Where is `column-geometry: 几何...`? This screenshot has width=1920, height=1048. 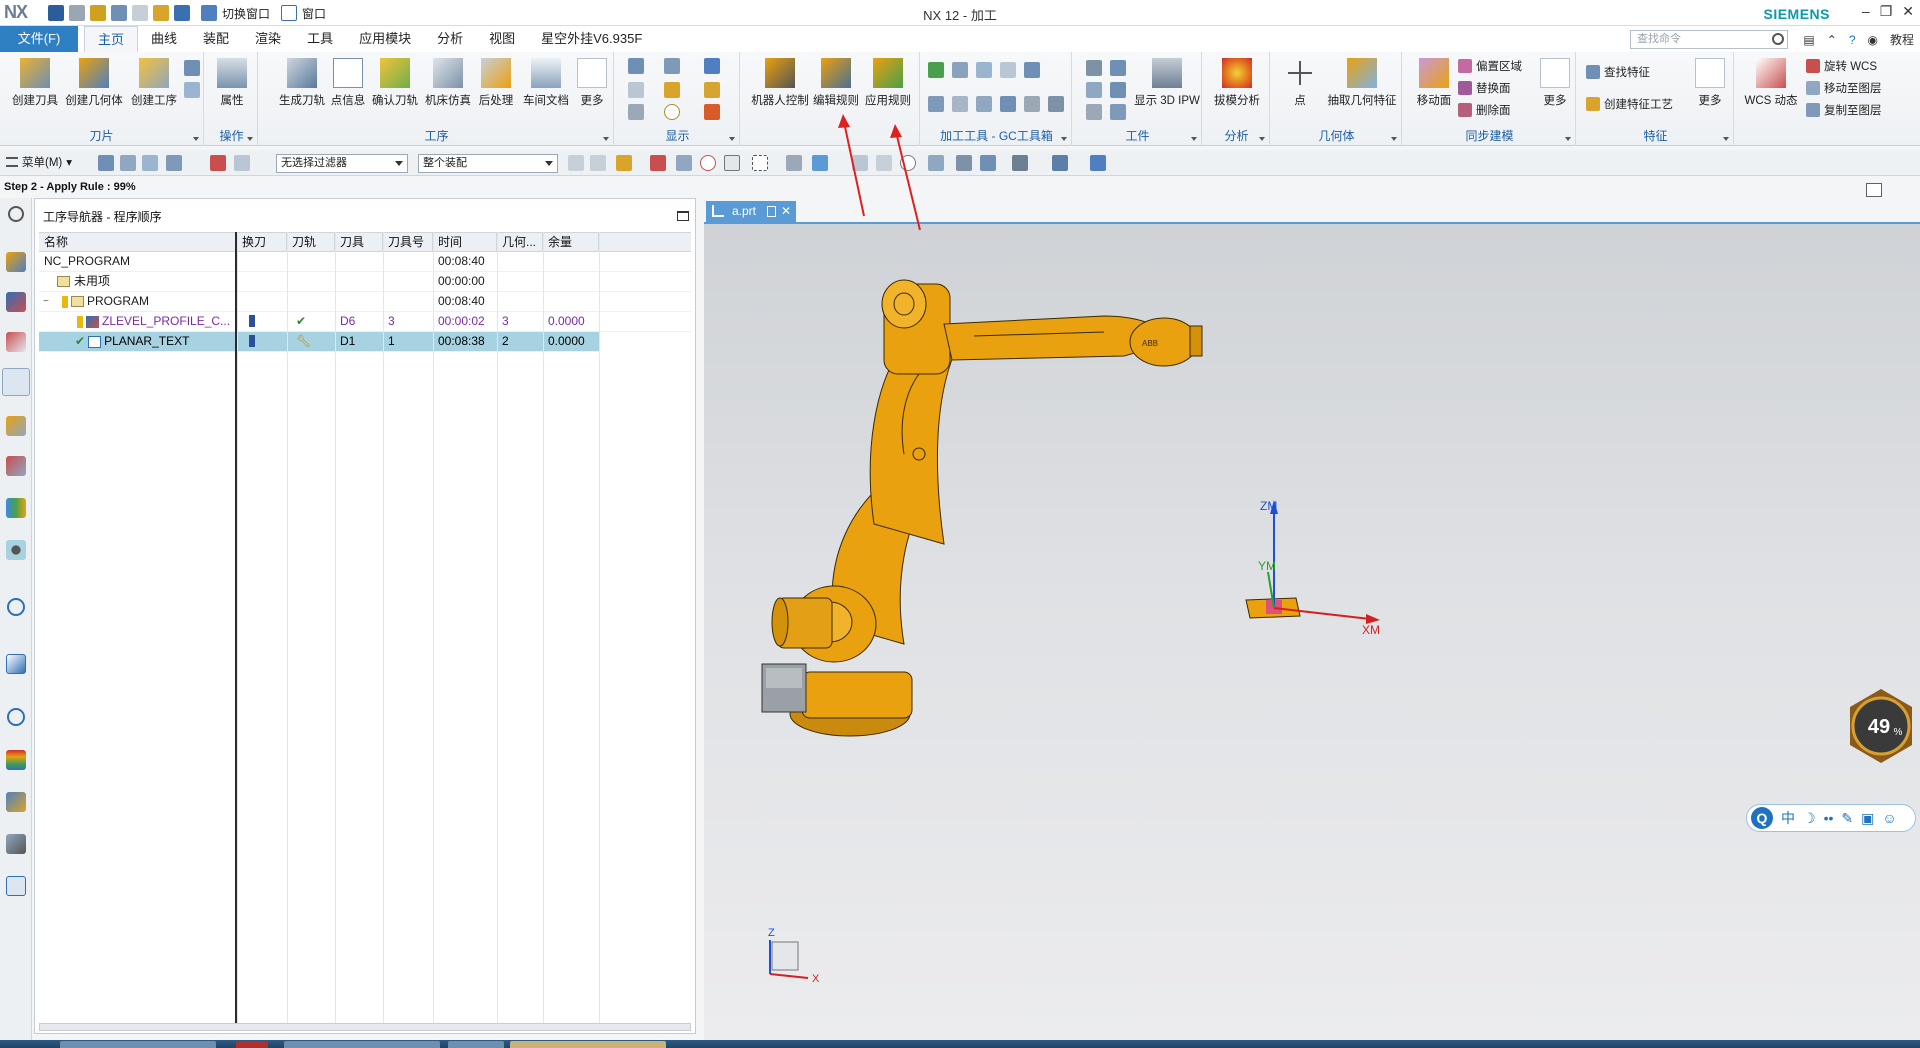
column-geometry: 几何... is located at coordinates (520, 242).